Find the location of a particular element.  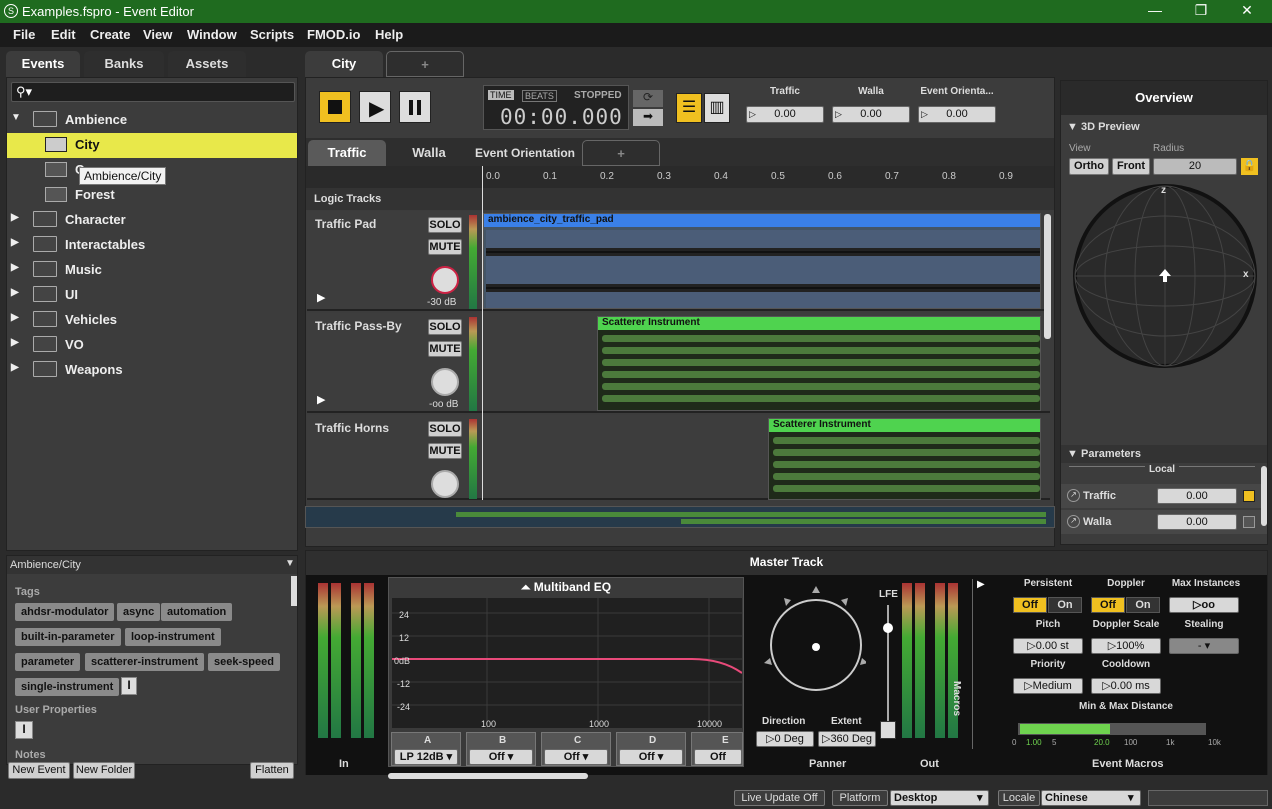

band-type-select: Off is located at coordinates (718, 757).